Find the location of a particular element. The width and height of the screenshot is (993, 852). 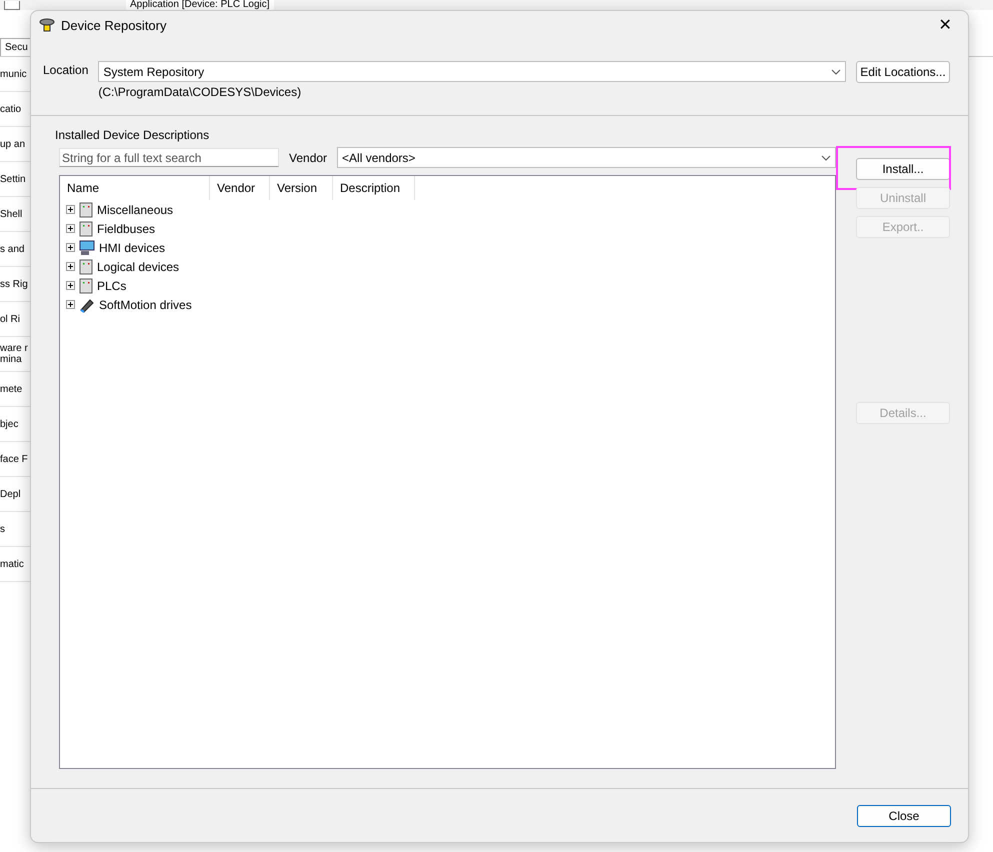

search-field: String for a full text search is located at coordinates (169, 157).